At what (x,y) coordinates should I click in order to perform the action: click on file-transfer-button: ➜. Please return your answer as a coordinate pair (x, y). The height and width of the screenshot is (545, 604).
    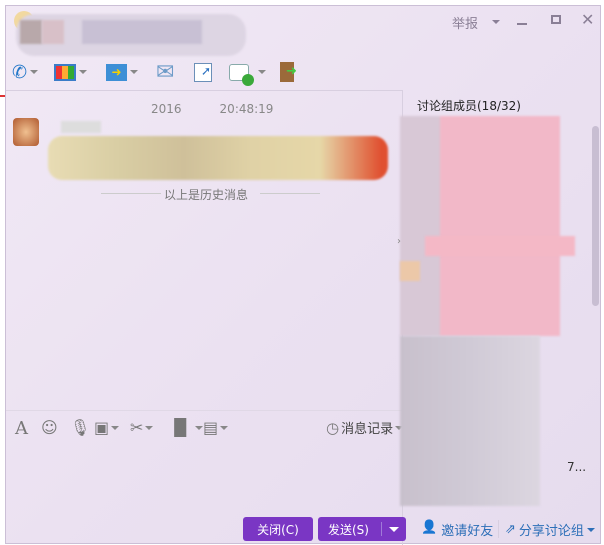
    Looking at the image, I should click on (122, 72).